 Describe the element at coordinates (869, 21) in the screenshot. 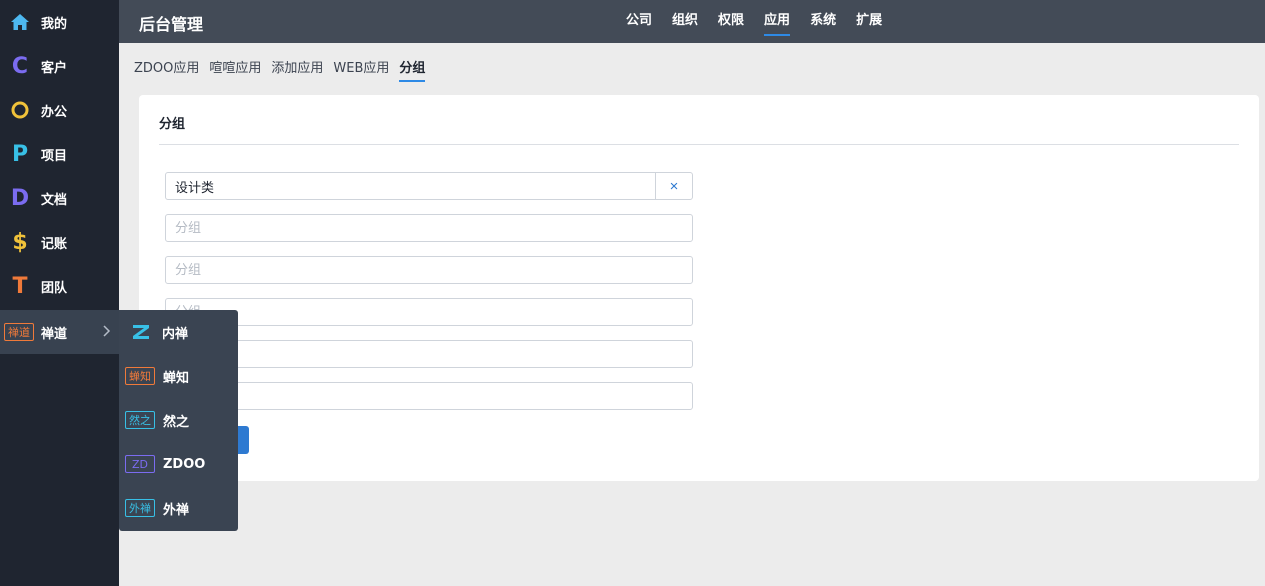

I see `topnav-extension: 扩展` at that location.